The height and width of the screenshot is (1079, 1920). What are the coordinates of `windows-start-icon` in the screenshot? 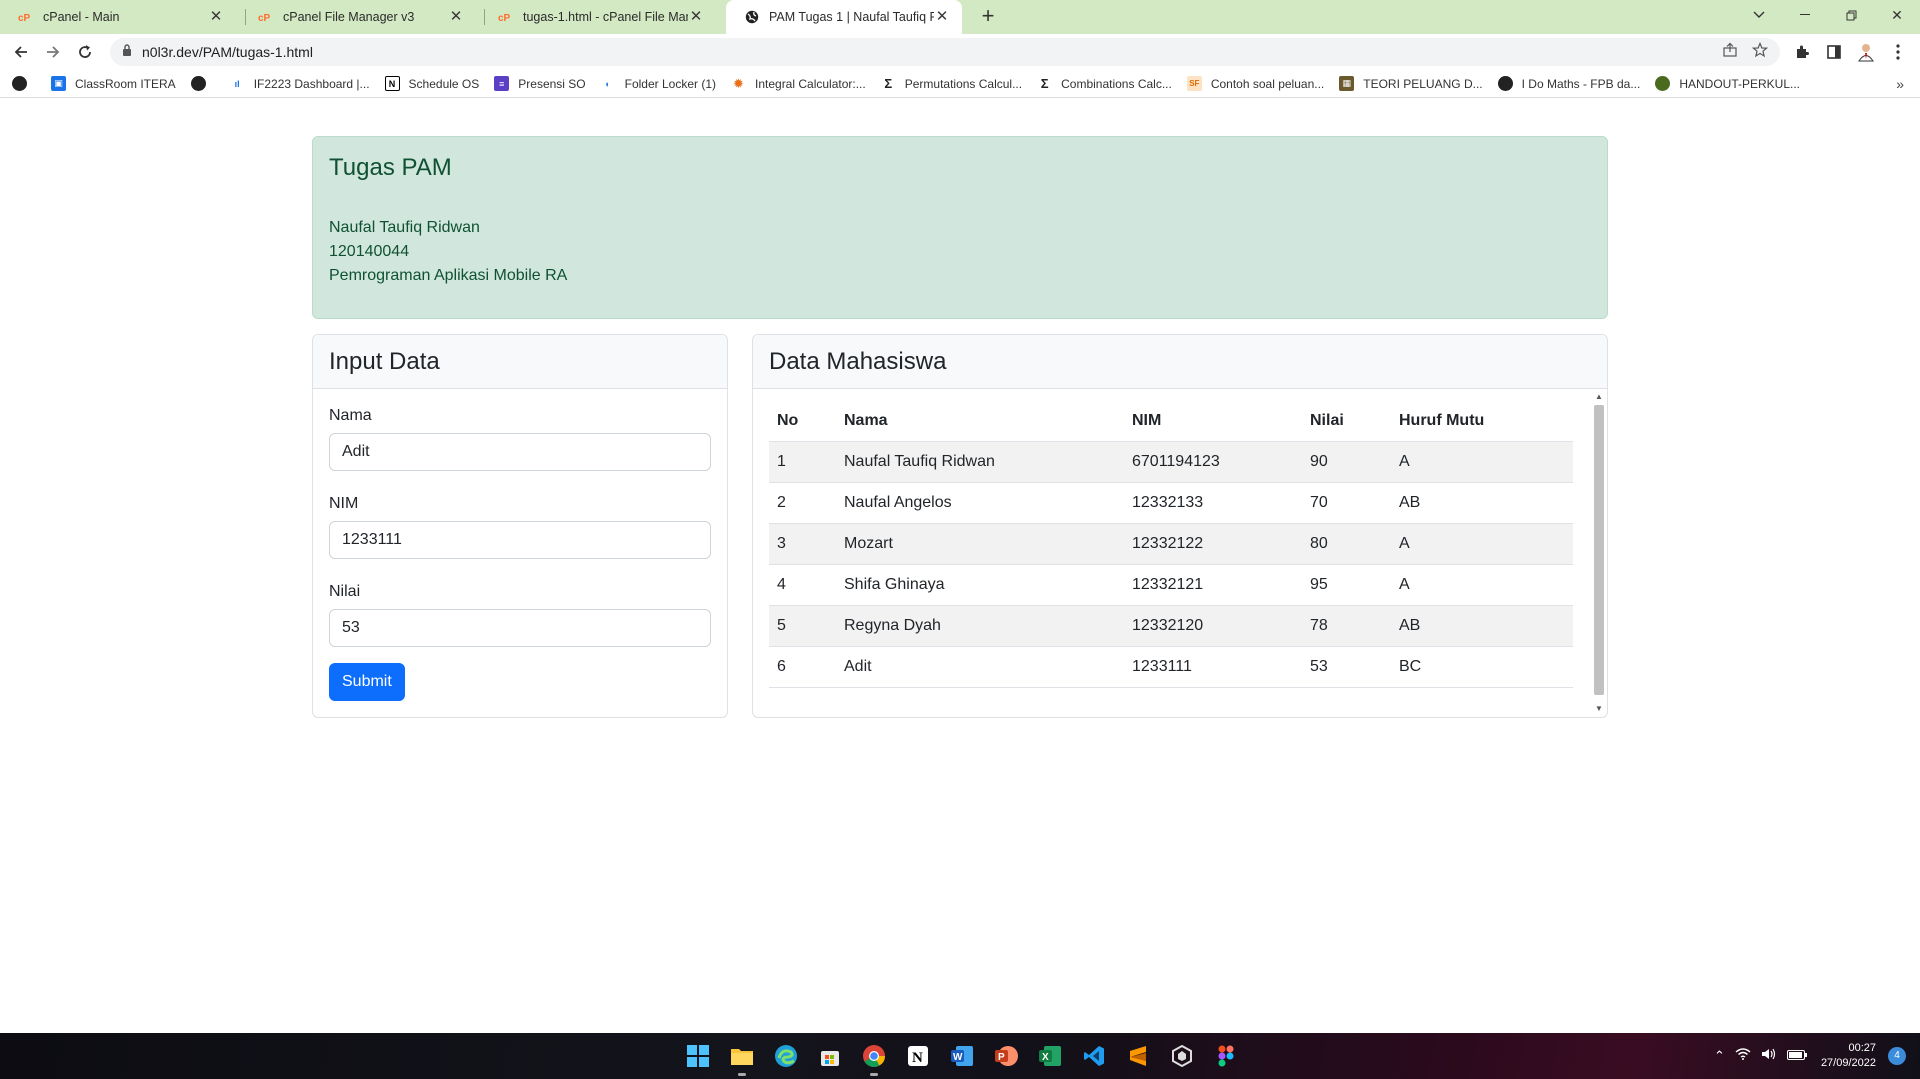 It's located at (698, 1056).